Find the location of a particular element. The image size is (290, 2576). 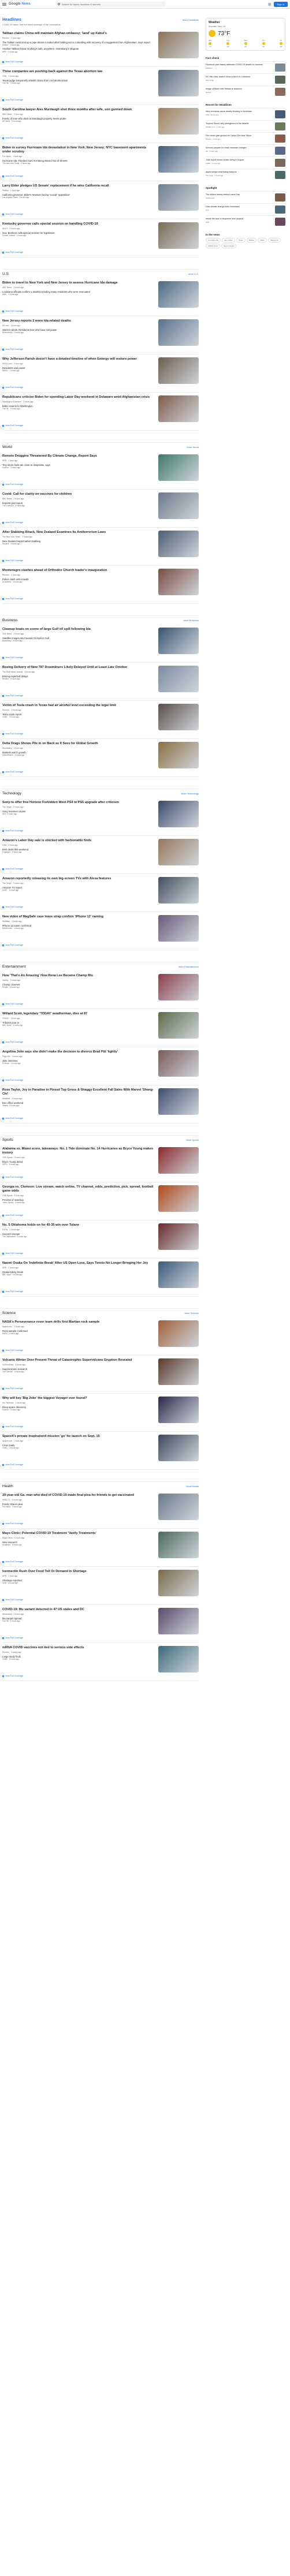

section-more-link: More Entertainment is located at coordinates (189, 966).